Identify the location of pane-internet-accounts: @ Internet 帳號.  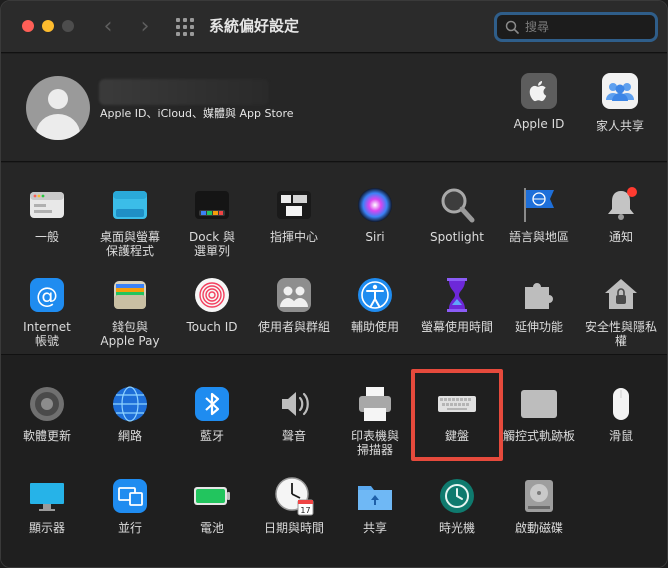
(47, 311).